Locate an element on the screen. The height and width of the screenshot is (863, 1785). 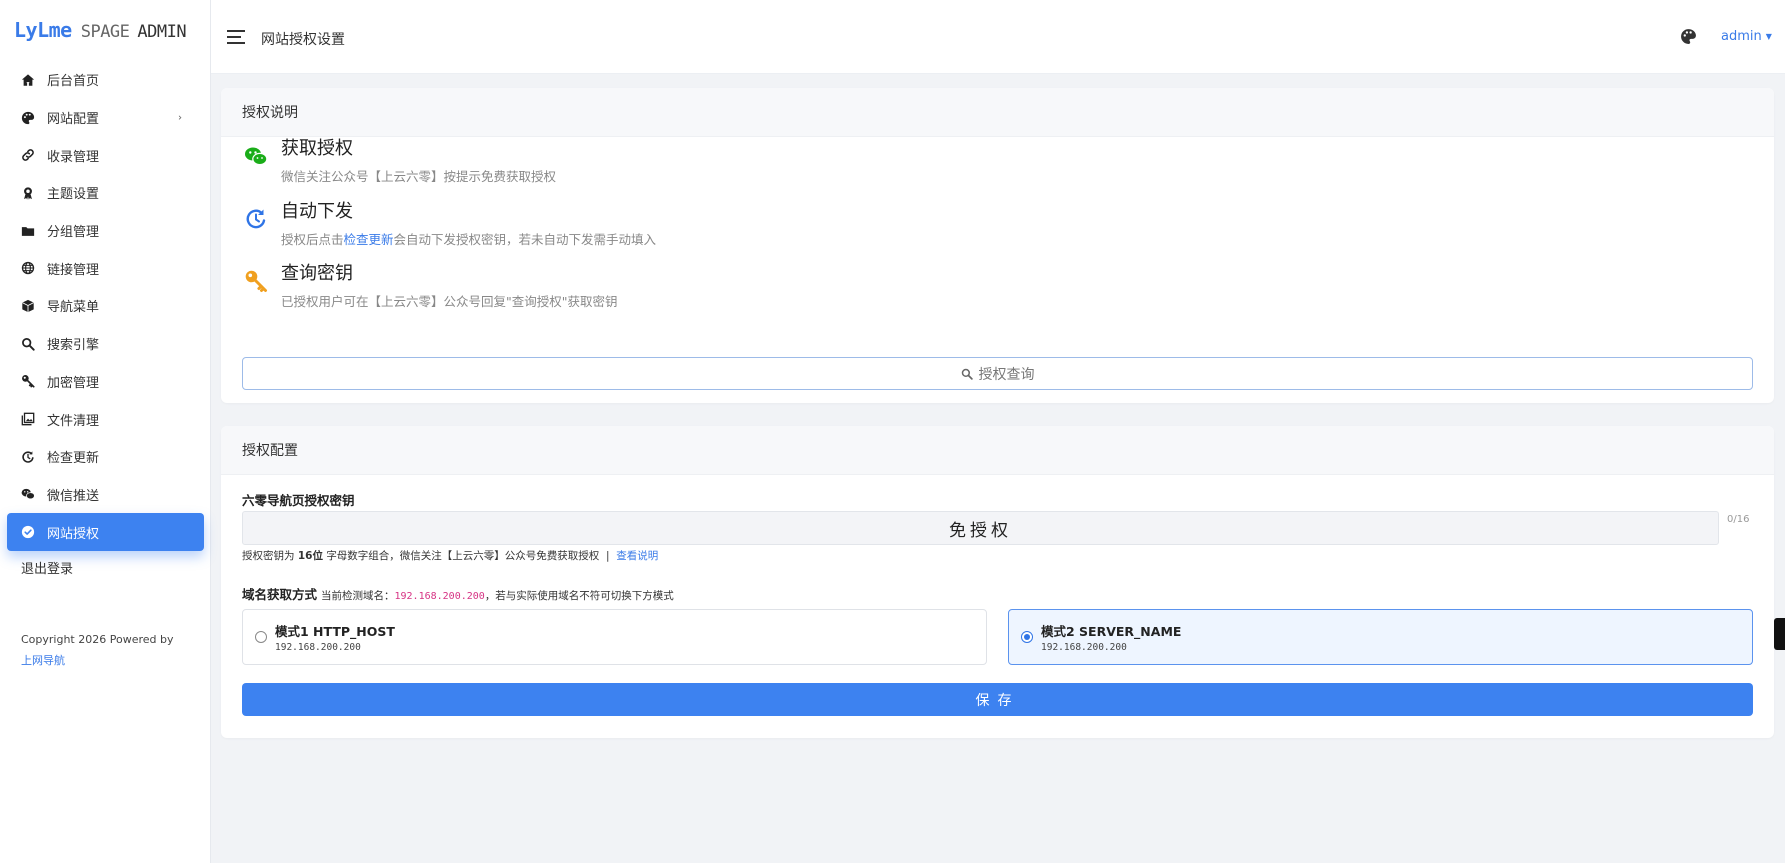
link-icon is located at coordinates (28, 155).